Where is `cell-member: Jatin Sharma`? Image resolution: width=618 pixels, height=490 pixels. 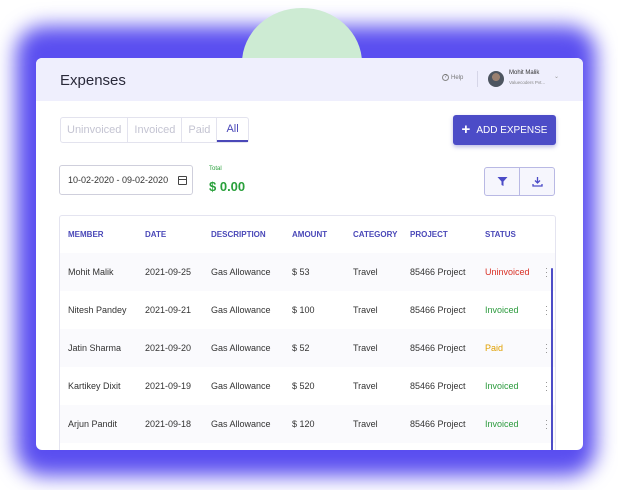
cell-member: Jatin Sharma is located at coordinates (95, 348).